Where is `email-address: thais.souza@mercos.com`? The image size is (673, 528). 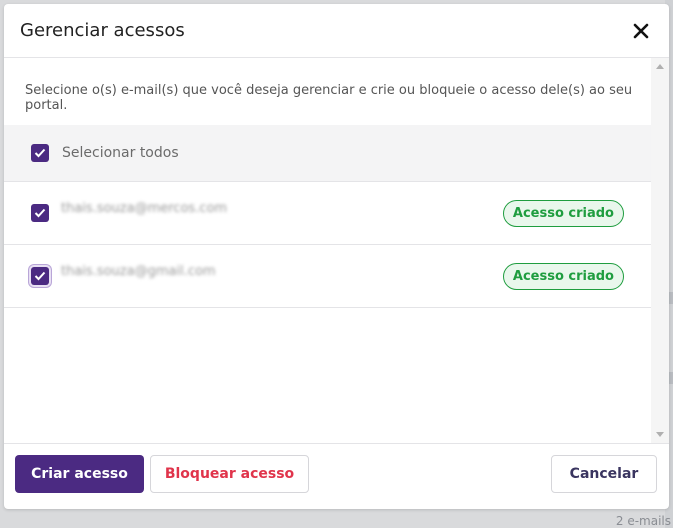 email-address: thais.souza@mercos.com is located at coordinates (144, 208).